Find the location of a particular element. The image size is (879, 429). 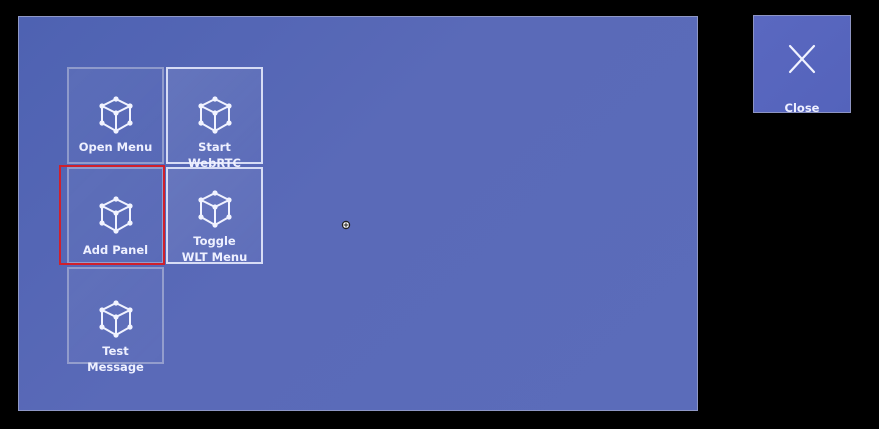

start-webrtc-button: Start WebRTC is located at coordinates (214, 118).